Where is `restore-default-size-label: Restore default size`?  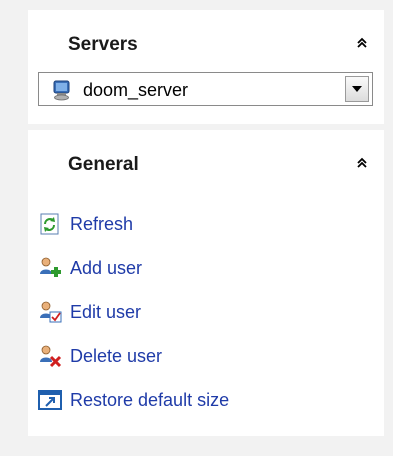 restore-default-size-label: Restore default size is located at coordinates (150, 400).